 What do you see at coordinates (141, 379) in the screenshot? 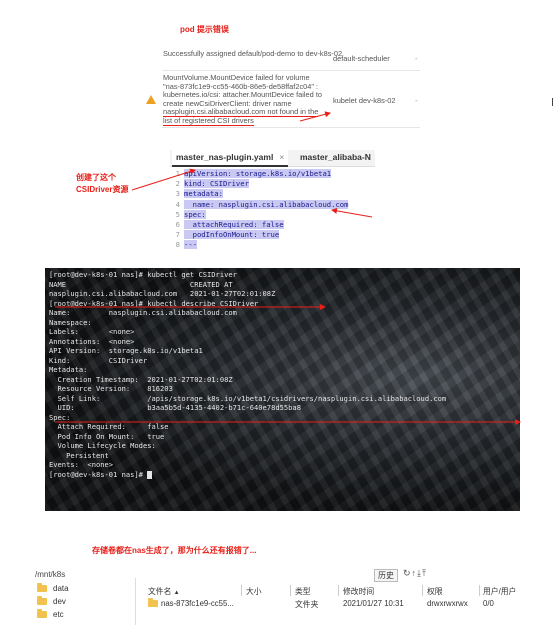
I see `terminal-line: Creation Timestamp: 2021-01-27T02:01:08Z` at bounding box center [141, 379].